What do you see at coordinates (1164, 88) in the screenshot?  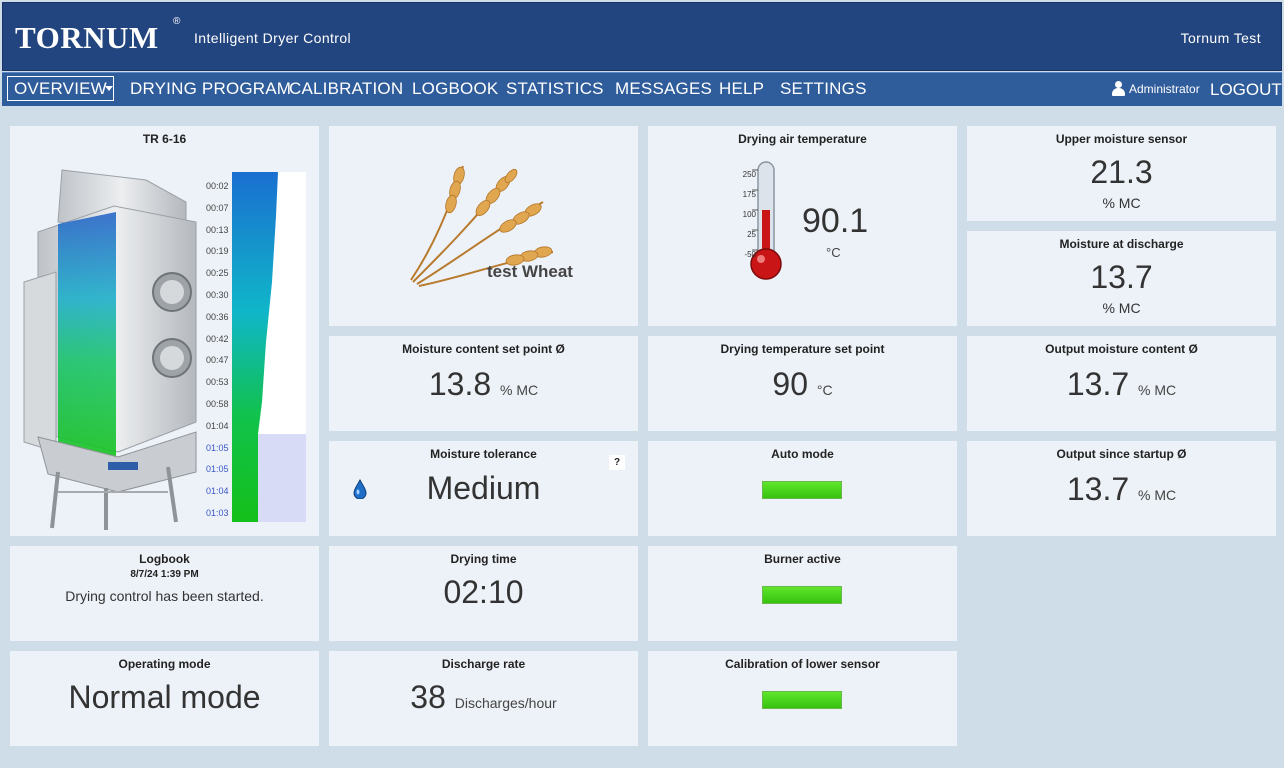 I see `user-name: Administrator` at bounding box center [1164, 88].